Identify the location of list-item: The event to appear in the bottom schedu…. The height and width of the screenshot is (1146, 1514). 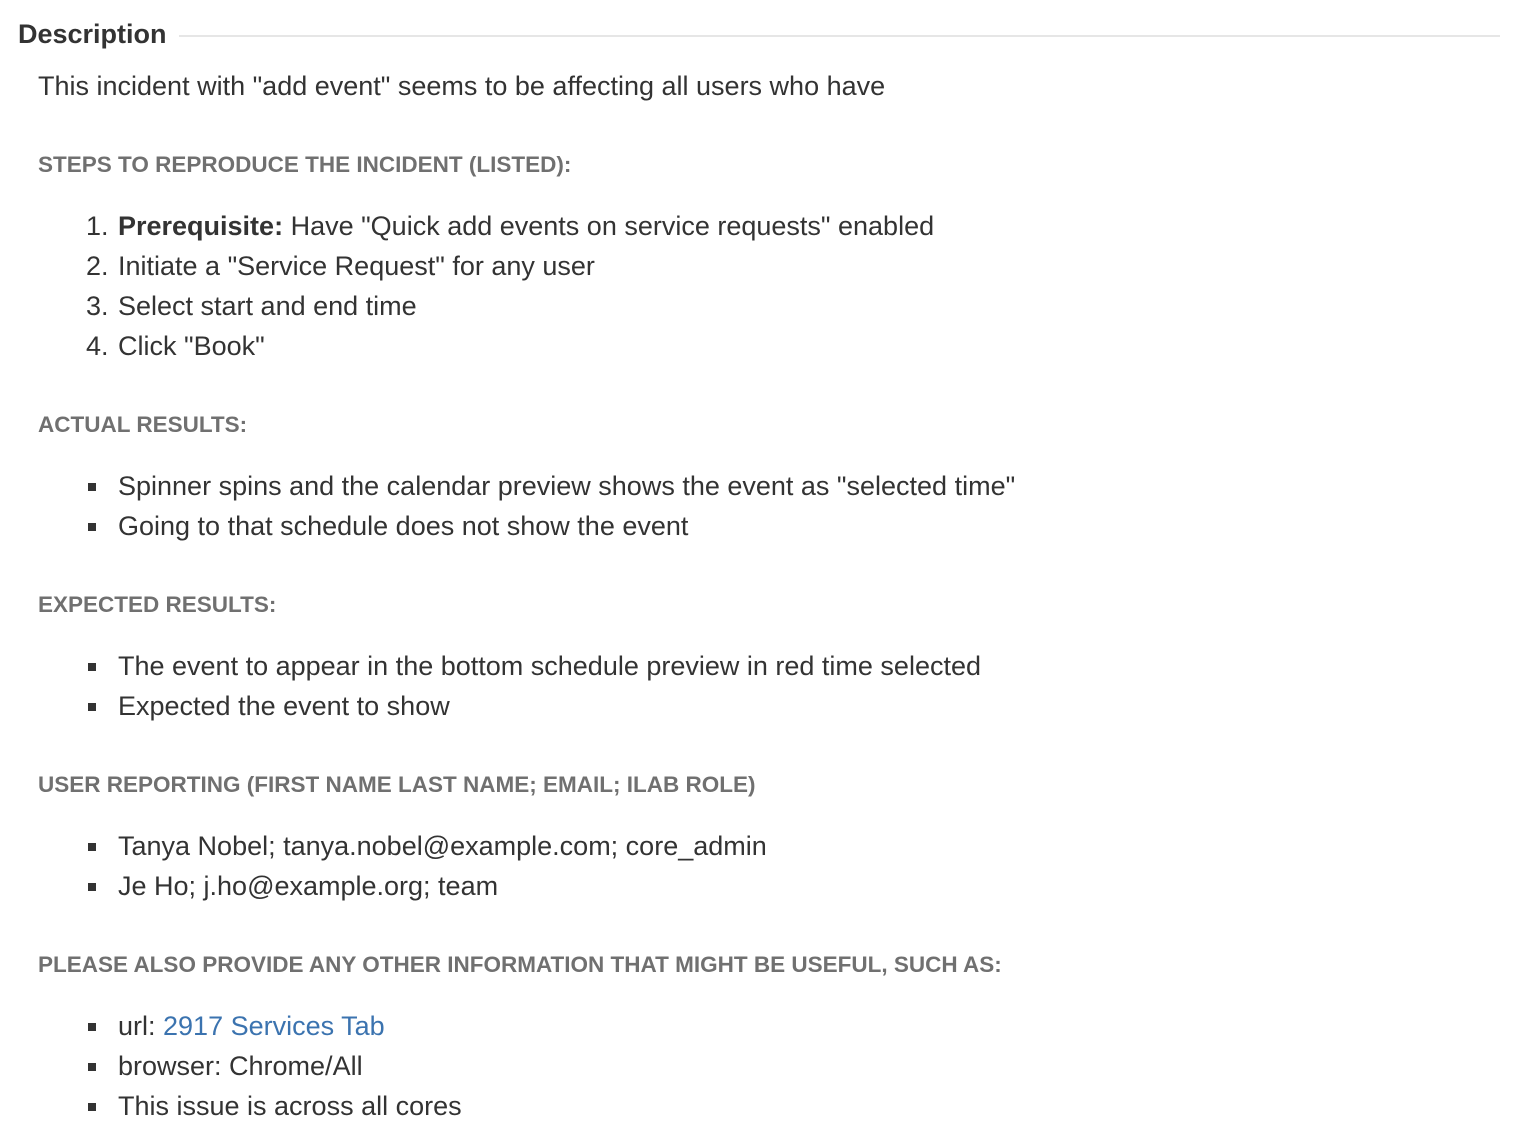
(490, 666).